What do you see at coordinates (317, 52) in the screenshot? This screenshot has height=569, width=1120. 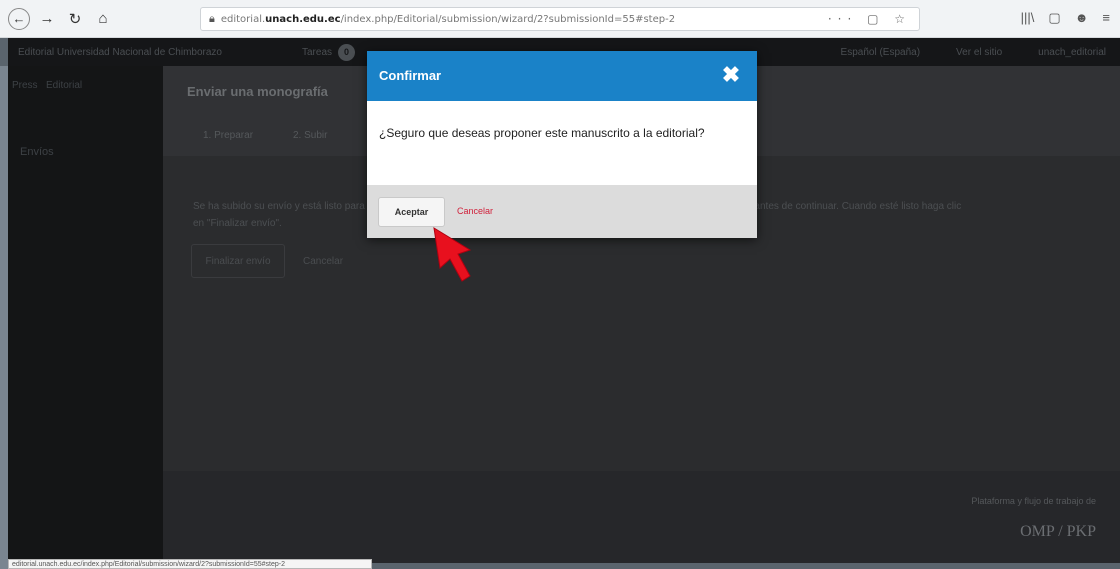 I see `tasks-label: Tareas` at bounding box center [317, 52].